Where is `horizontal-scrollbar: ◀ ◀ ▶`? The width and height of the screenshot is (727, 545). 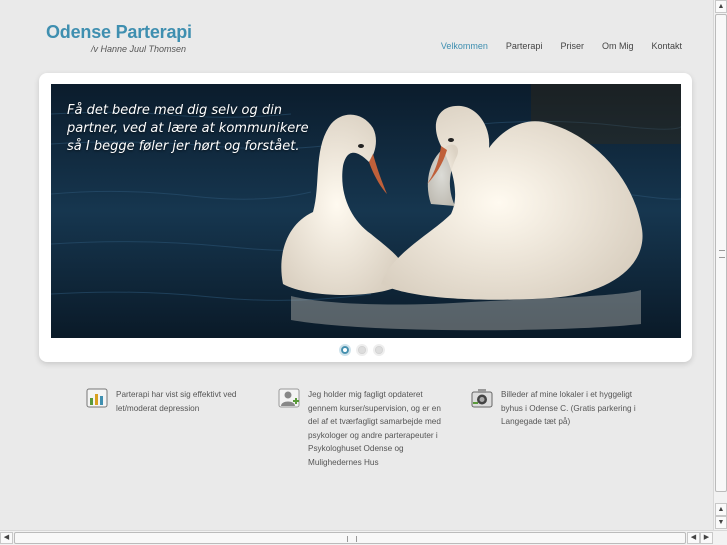
horizontal-scrollbar: ◀ ◀ ▶ is located at coordinates (363, 537).